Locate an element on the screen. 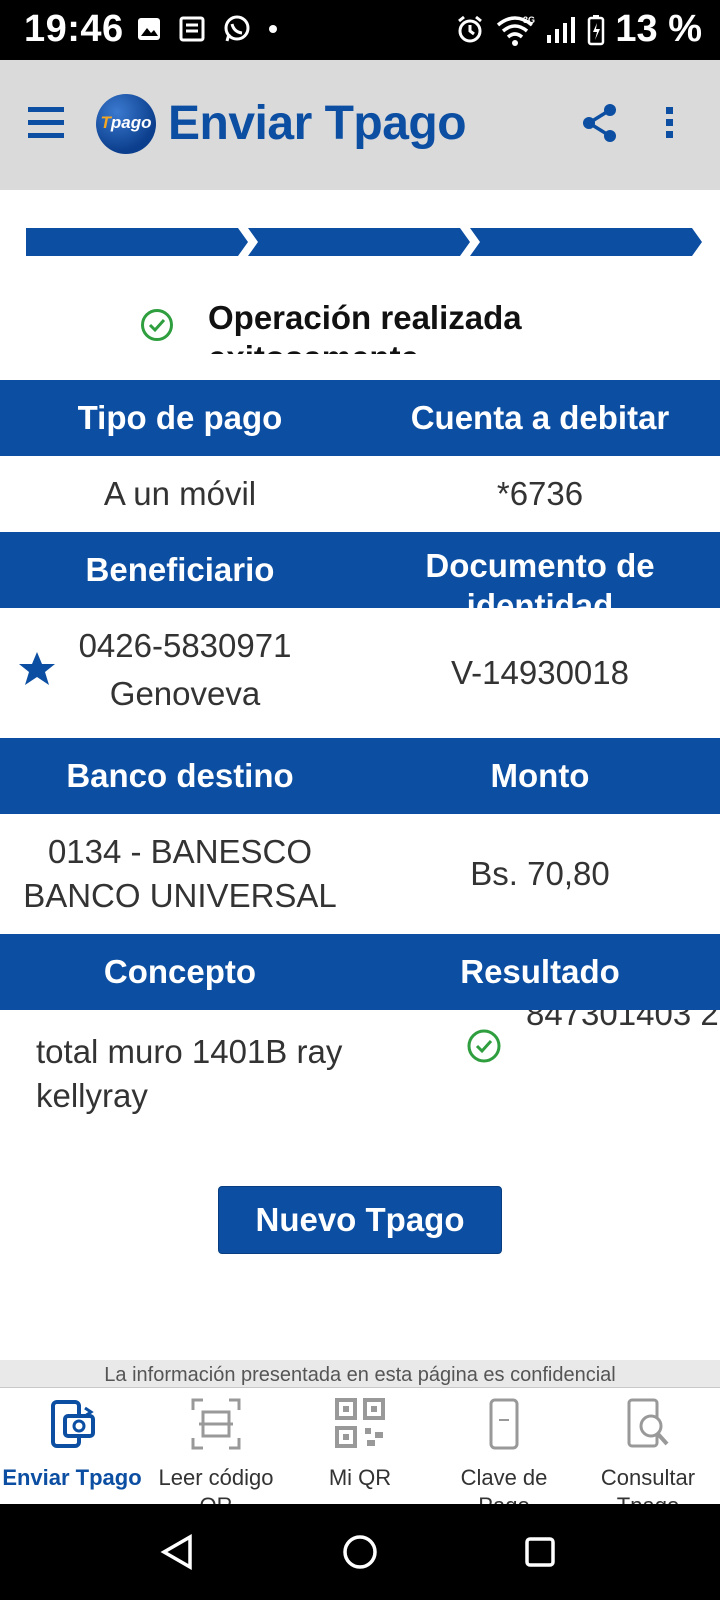 The image size is (720, 1600). svg-text: 3G is located at coordinates (529, 20).